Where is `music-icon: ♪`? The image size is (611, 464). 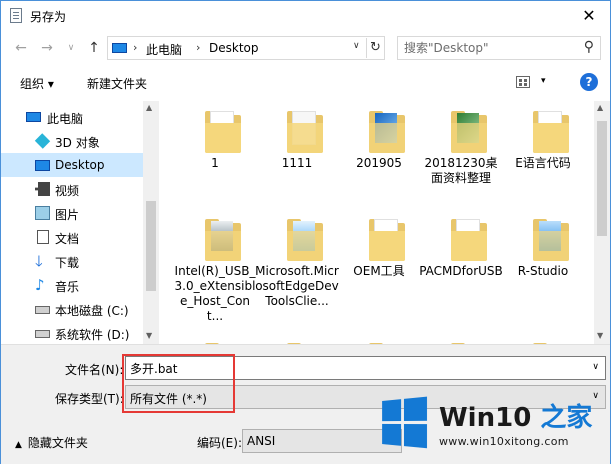
music-icon: ♪ is located at coordinates (40, 285).